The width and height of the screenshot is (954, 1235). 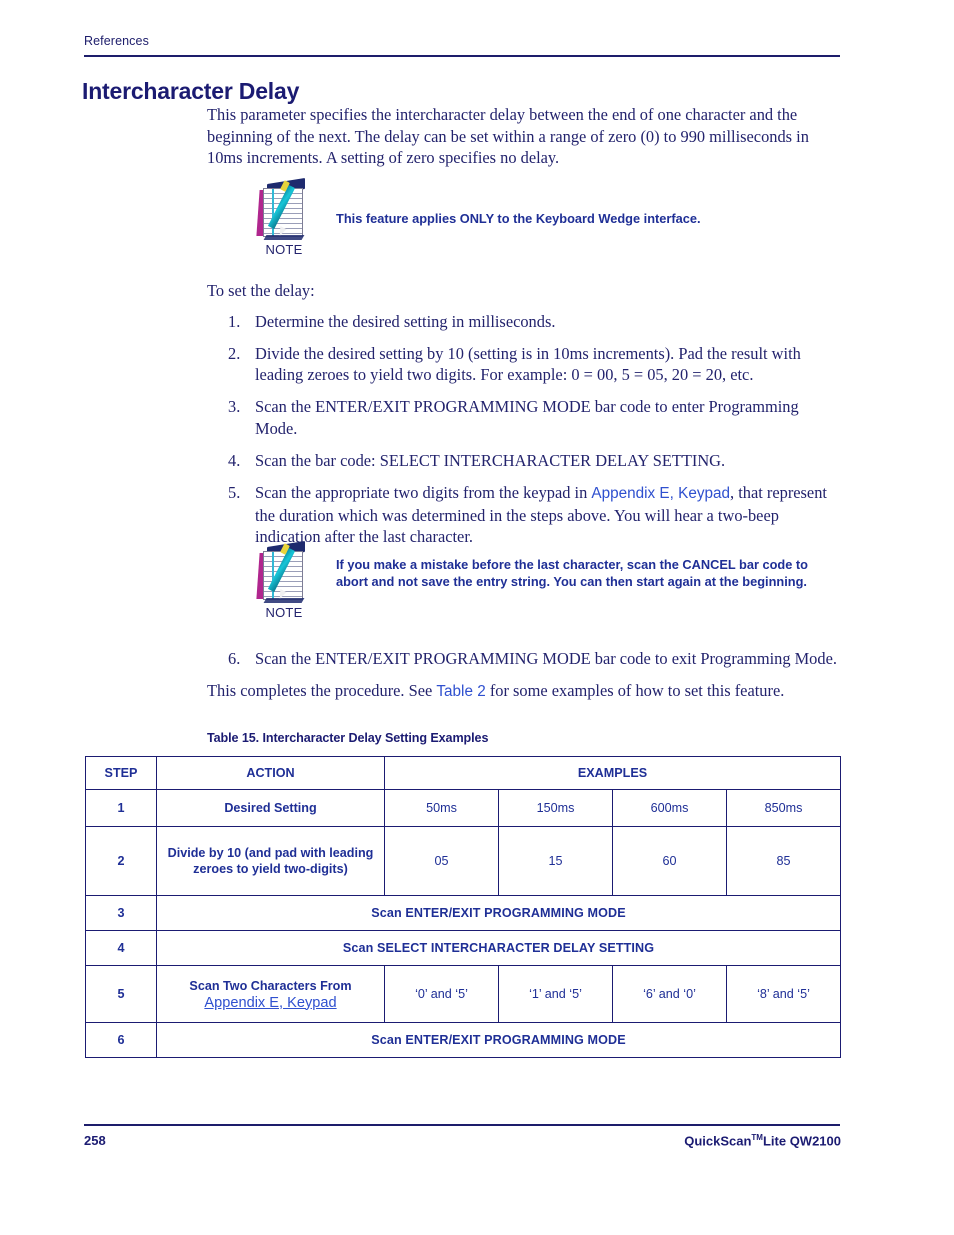 I want to click on step-number-1: 1., so click(x=234, y=321).